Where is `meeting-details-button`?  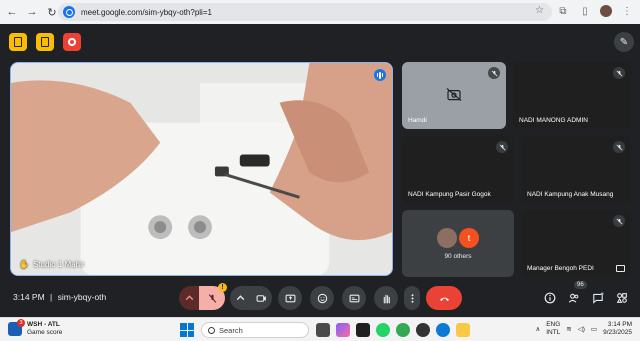
meeting-details-button is located at coordinates (550, 298).